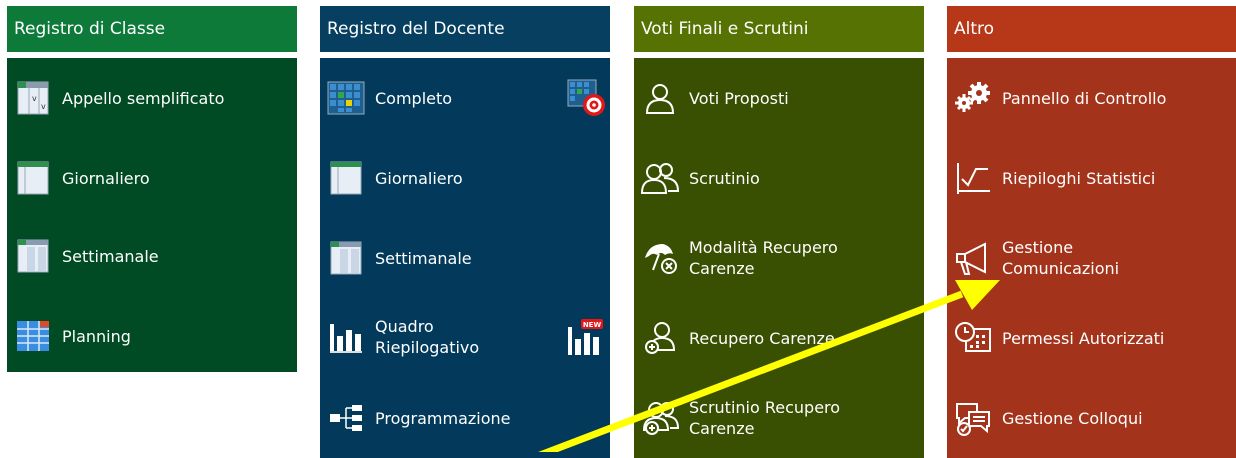 This screenshot has height=458, width=1236. What do you see at coordinates (1061, 258) in the screenshot?
I see `menu-item-label: Gestione Comunicazioni` at bounding box center [1061, 258].